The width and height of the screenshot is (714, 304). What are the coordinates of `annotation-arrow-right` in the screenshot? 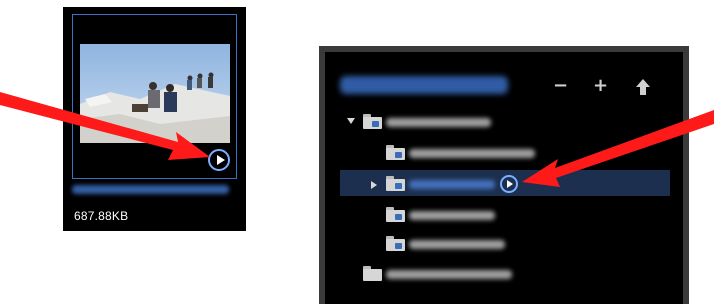 It's located at (618, 148).